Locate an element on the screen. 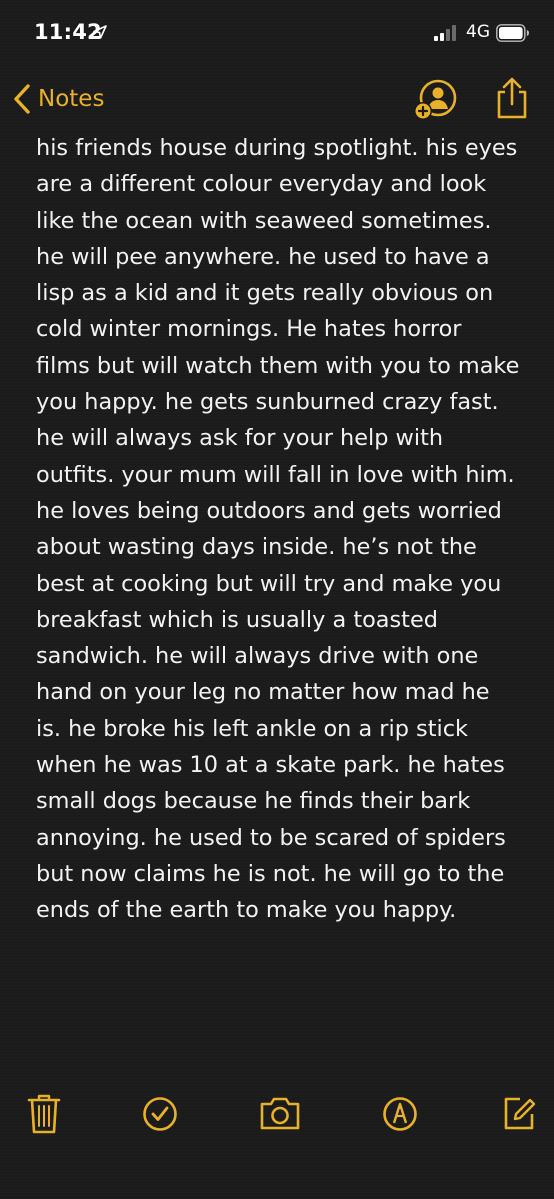  battery-icon is located at coordinates (512, 33).